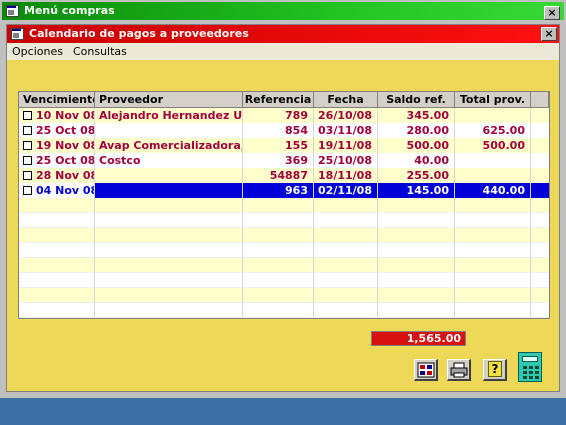 The image size is (566, 425). What do you see at coordinates (346, 160) in the screenshot?
I see `cell-fecha: 25/10/08` at bounding box center [346, 160].